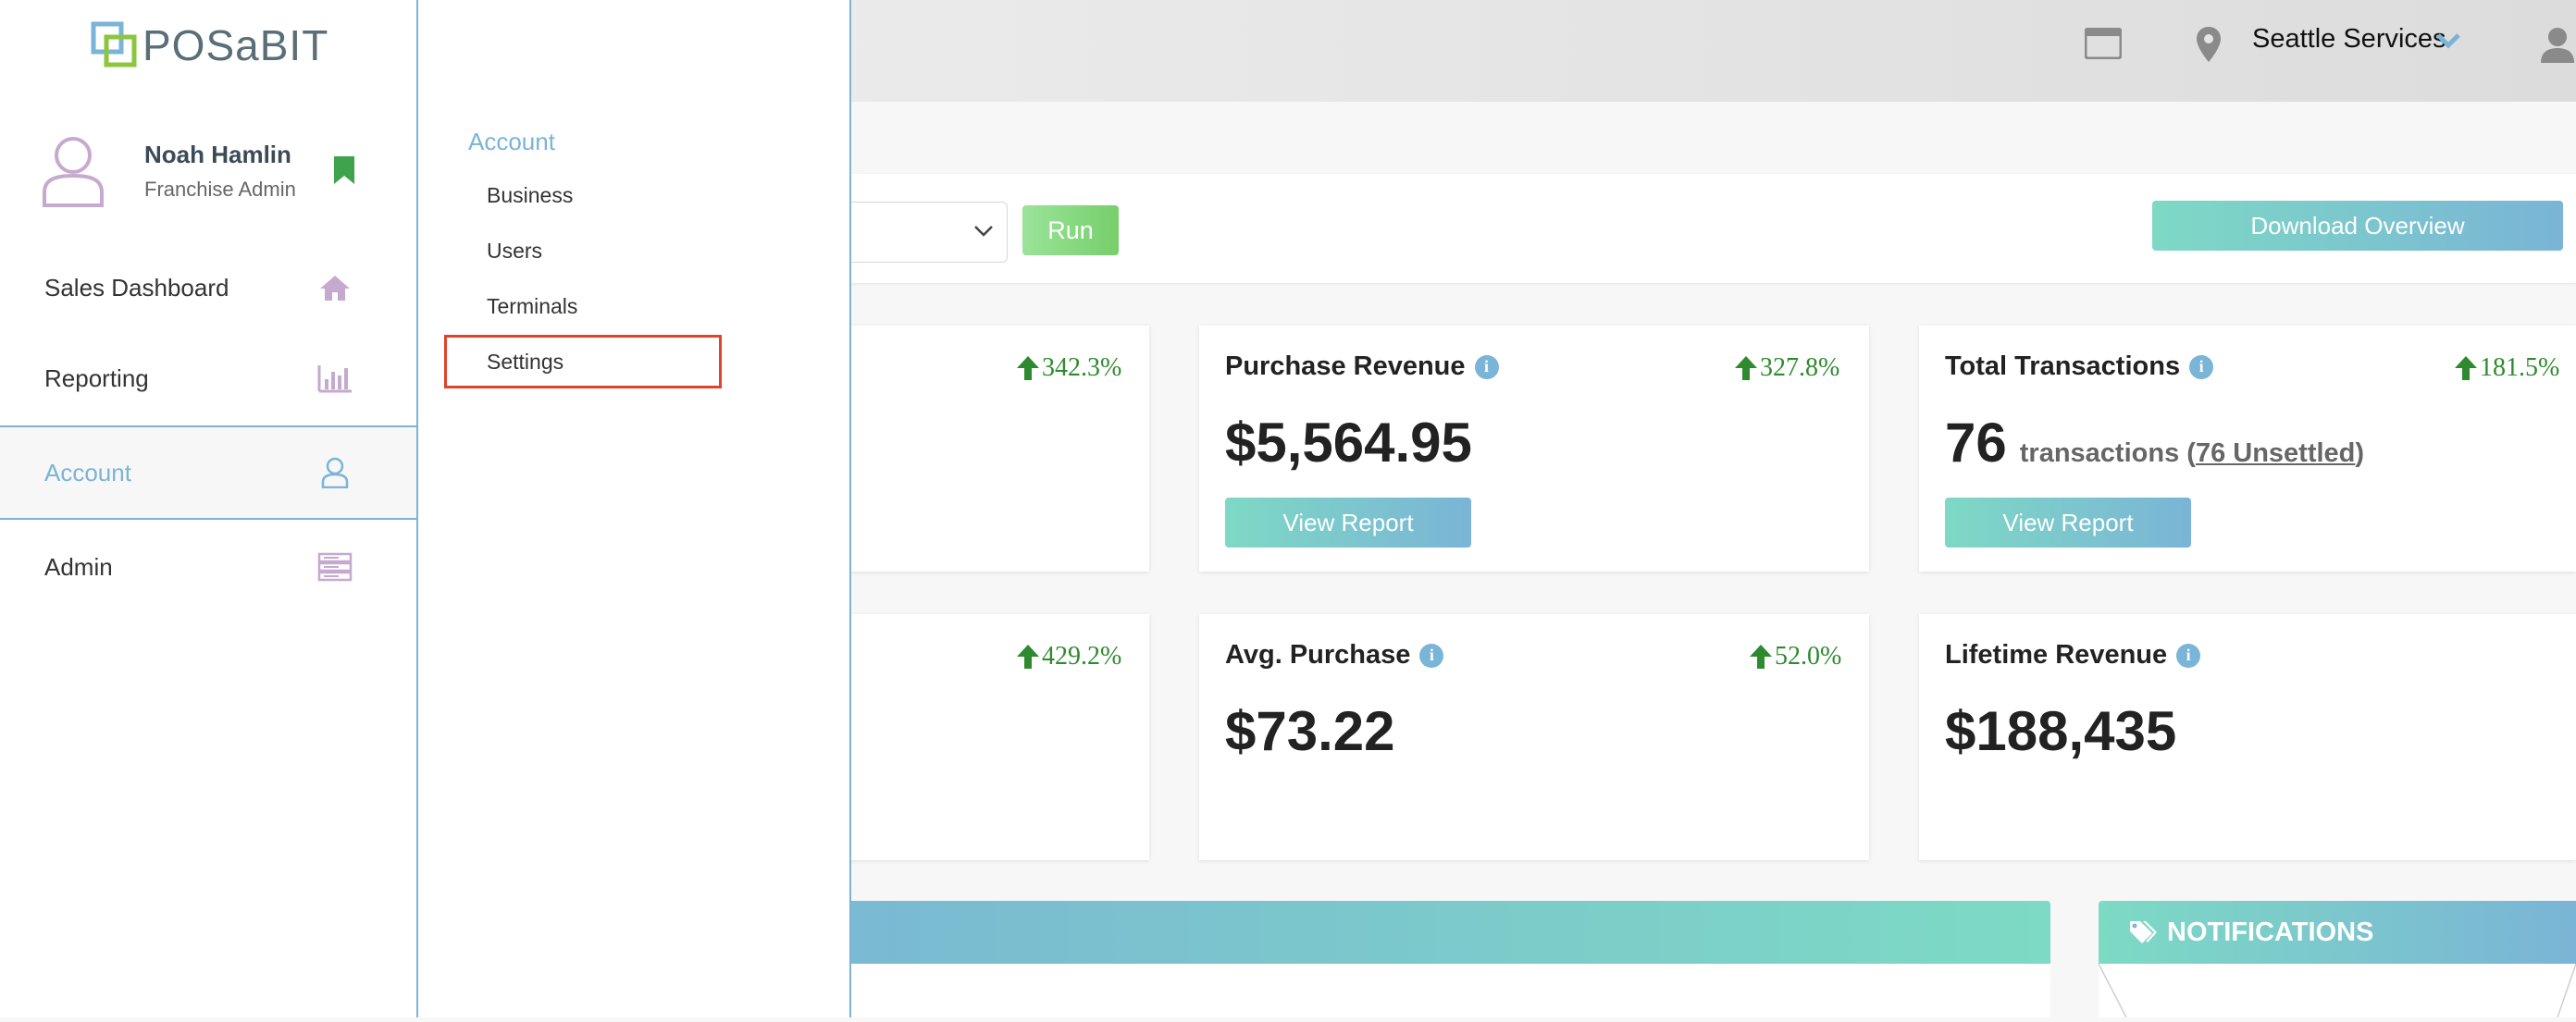 The width and height of the screenshot is (2576, 1022). What do you see at coordinates (2061, 731) in the screenshot?
I see `metric-value: $188,435` at bounding box center [2061, 731].